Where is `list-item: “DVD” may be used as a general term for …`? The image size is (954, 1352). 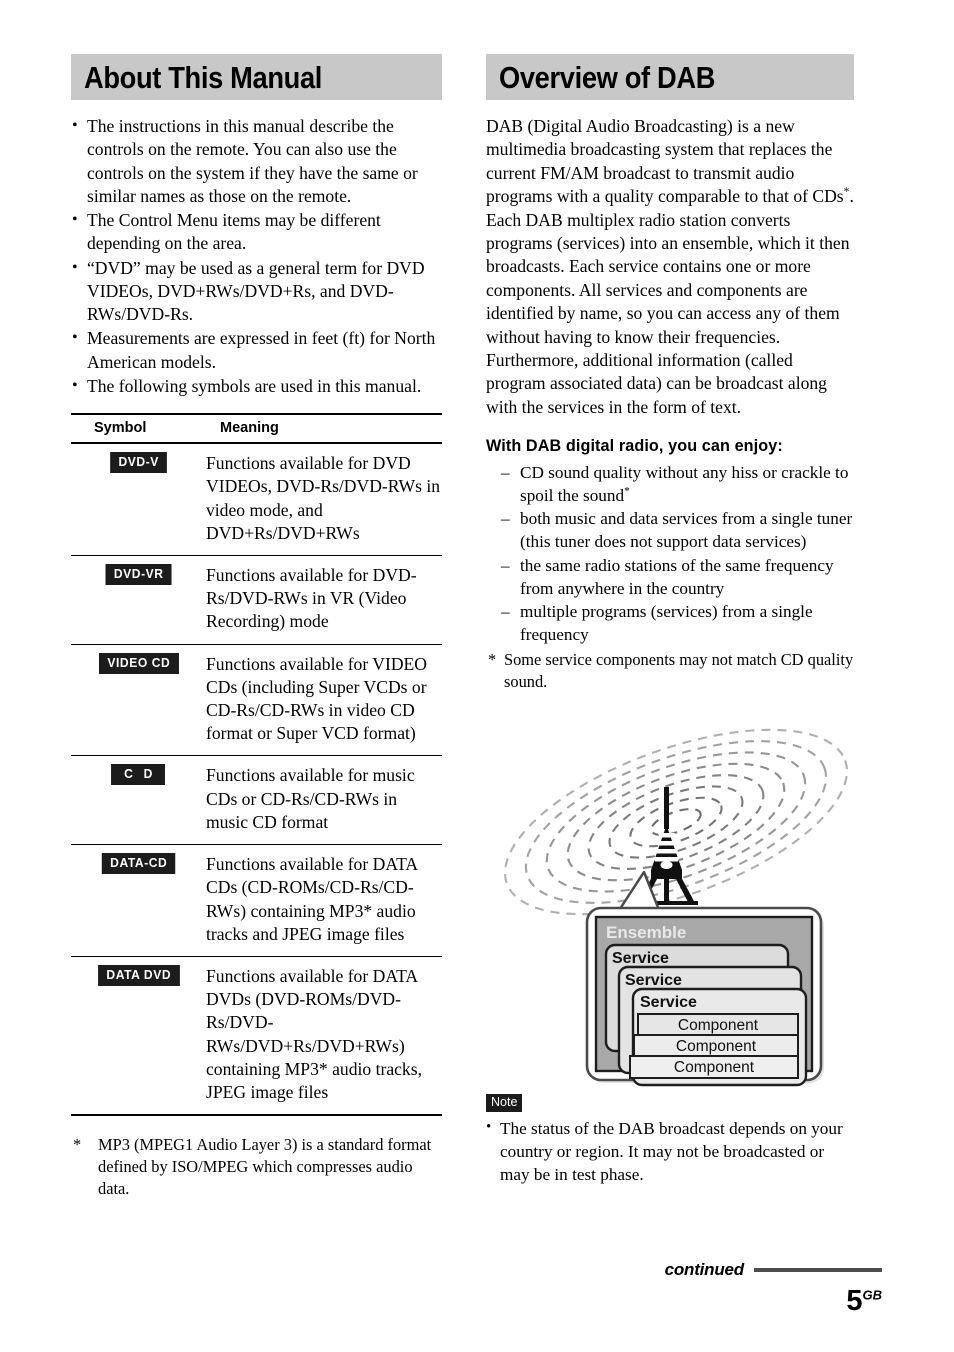
list-item: “DVD” may be used as a general term for … is located at coordinates (256, 292).